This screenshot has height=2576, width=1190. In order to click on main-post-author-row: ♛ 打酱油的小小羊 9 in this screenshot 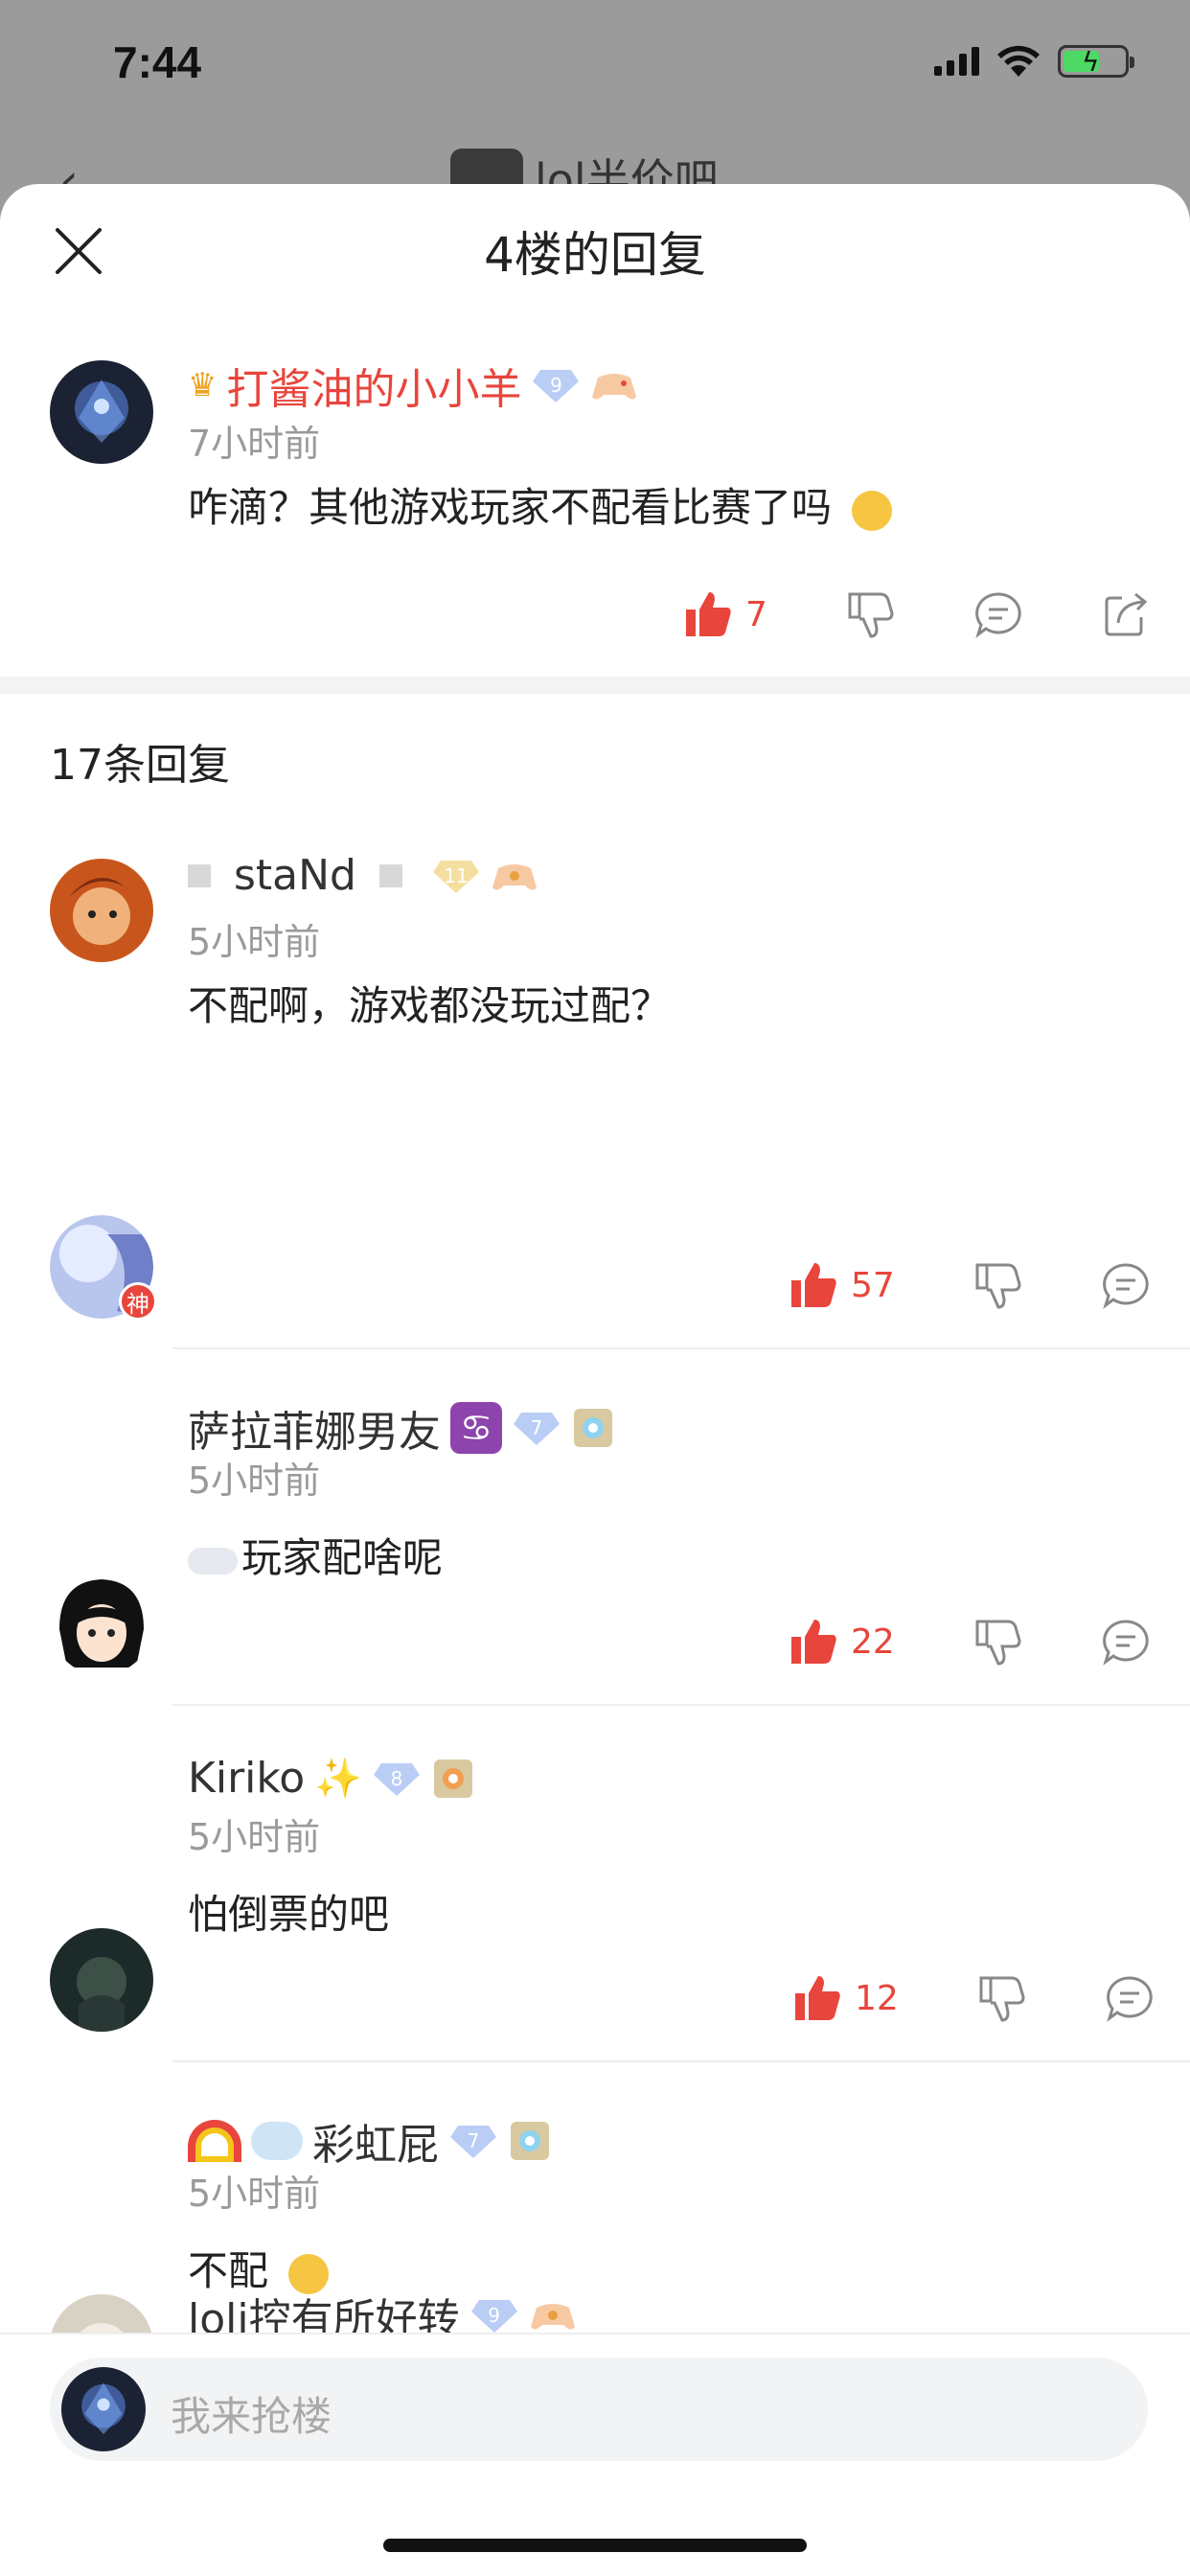, I will do `click(413, 385)`.